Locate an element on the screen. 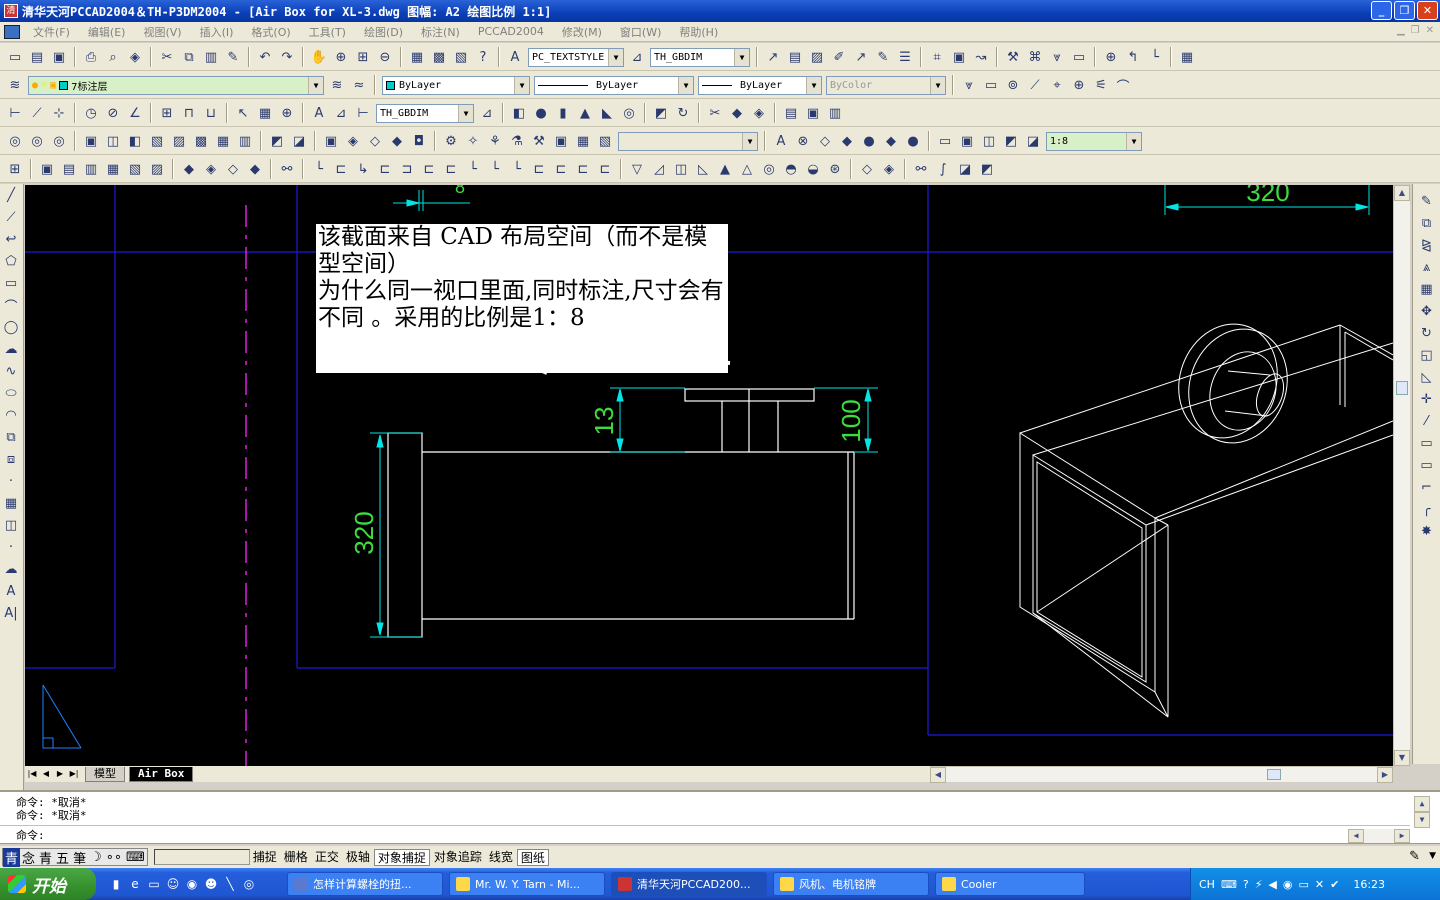 This screenshot has width=1440, height=900. viewport-clip-icon: ◩ is located at coordinates (1011, 141).